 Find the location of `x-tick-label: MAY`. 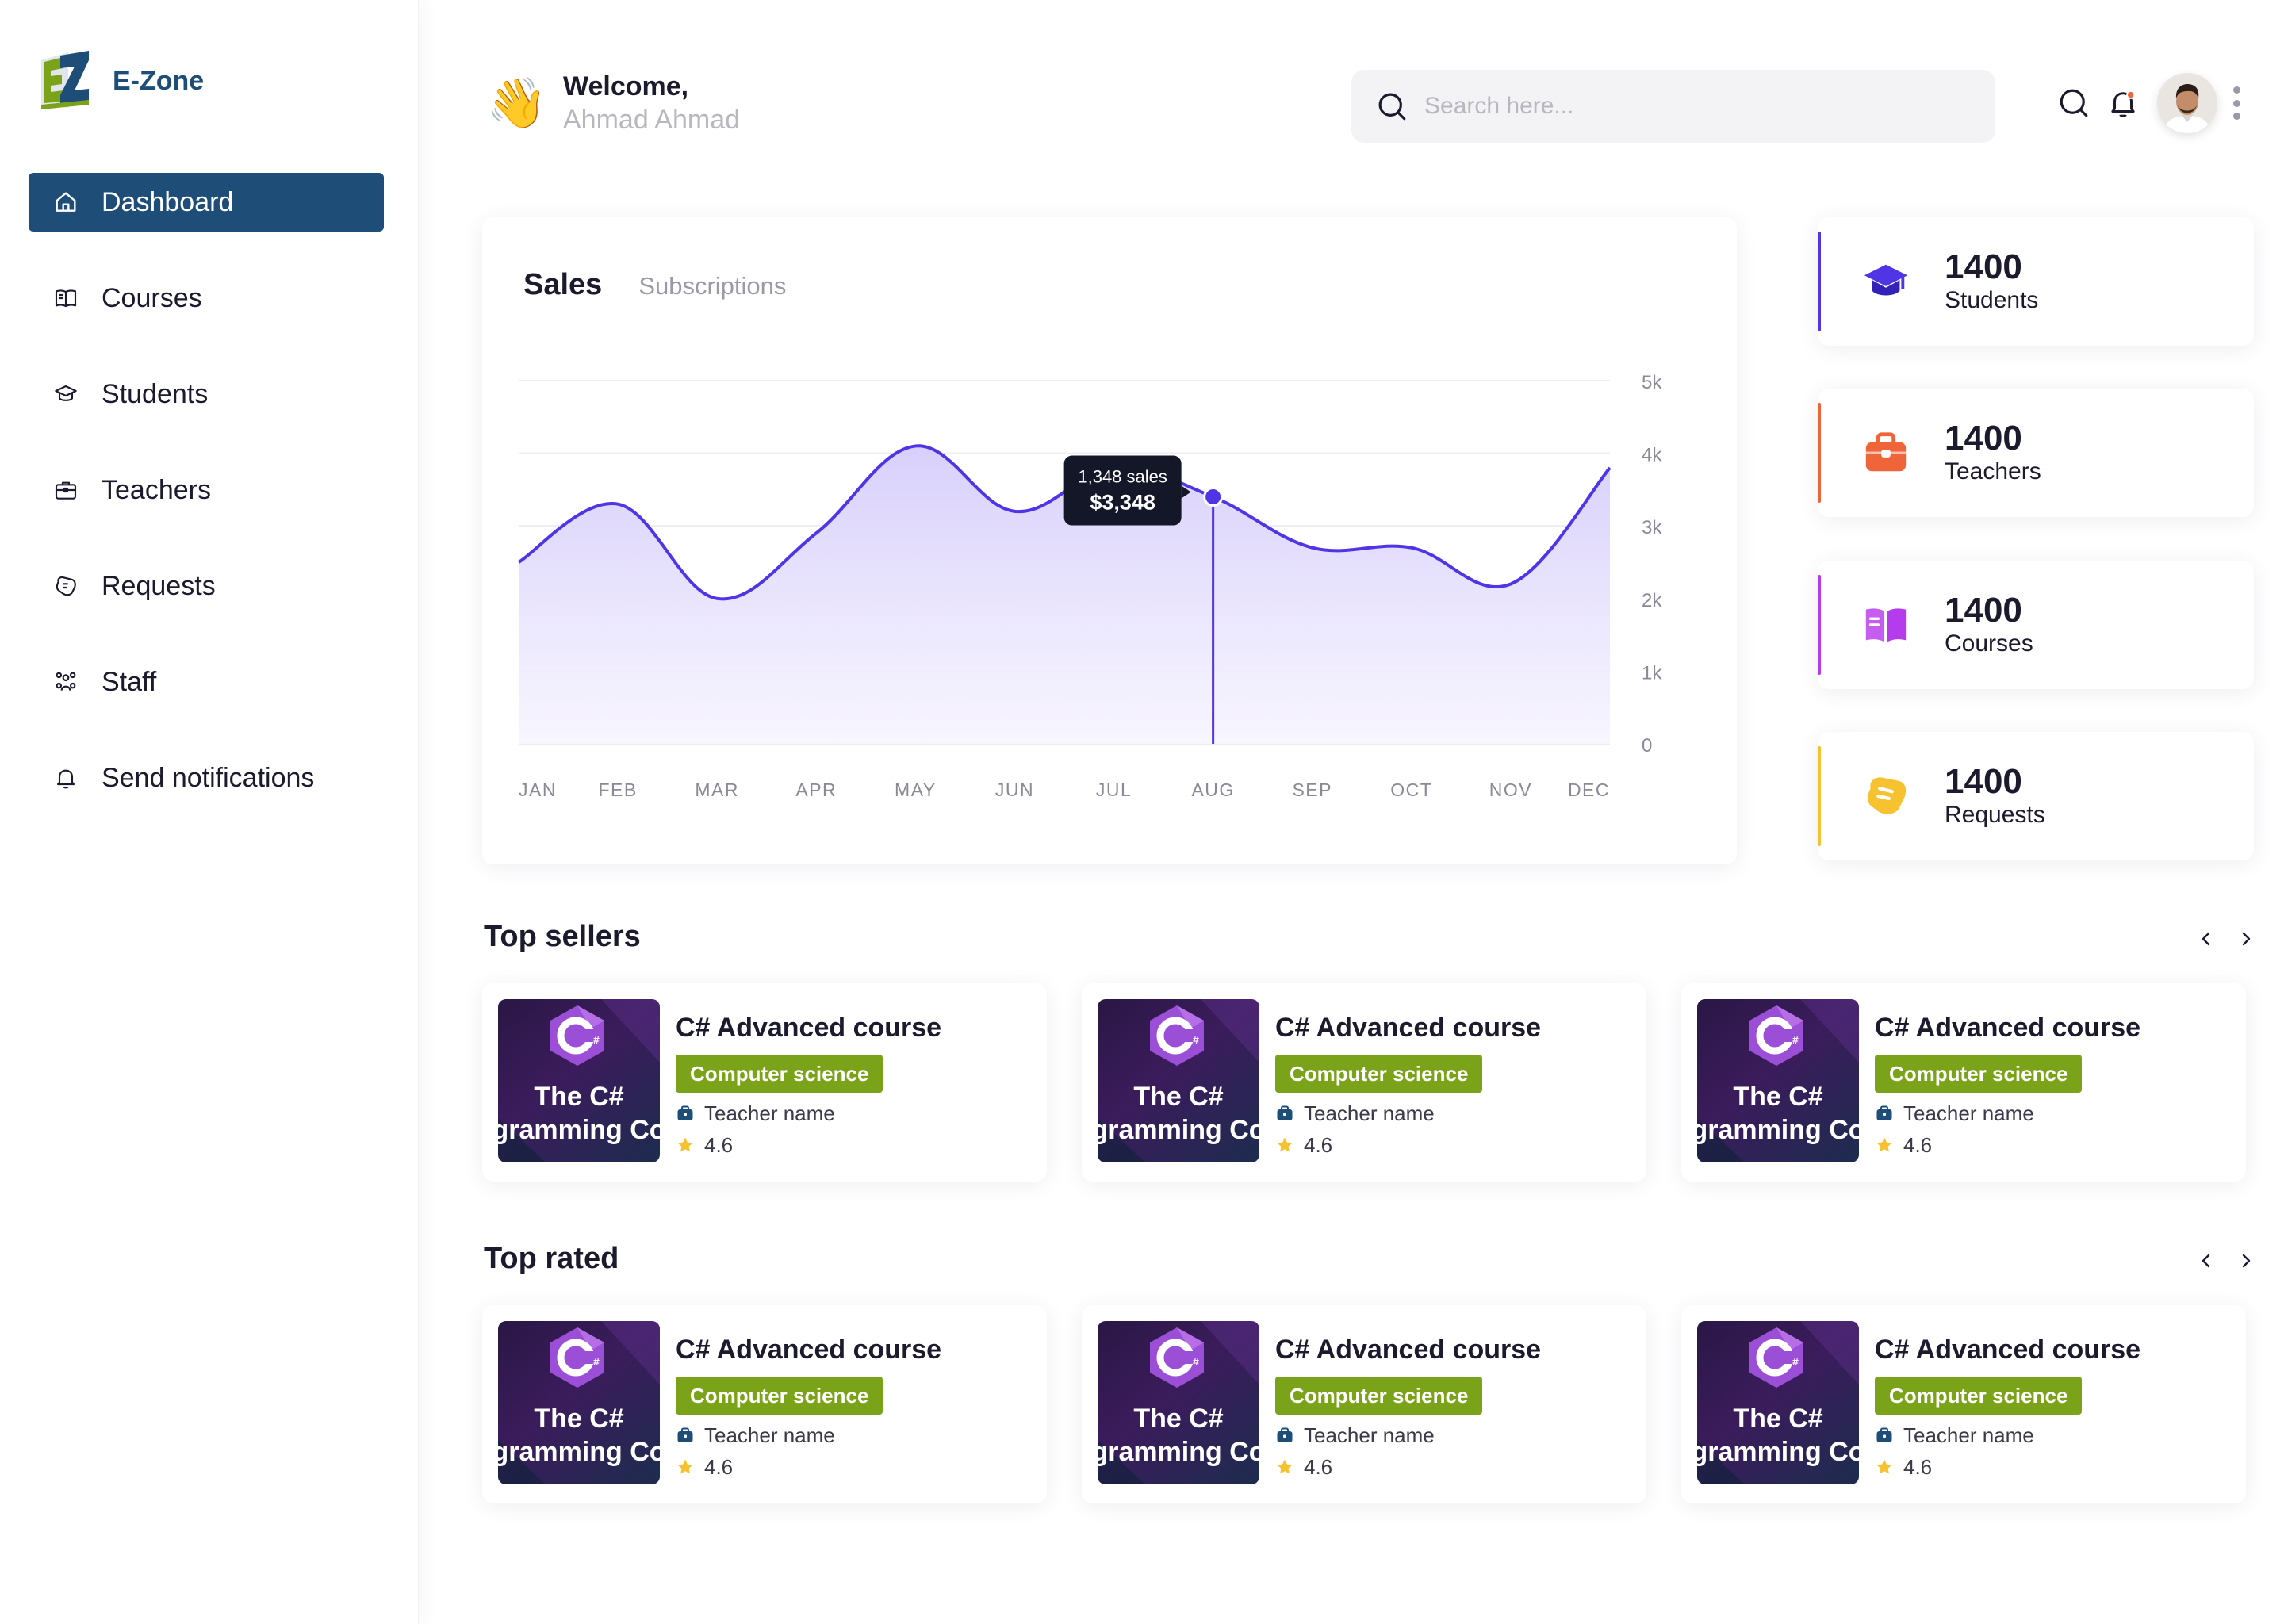

x-tick-label: MAY is located at coordinates (916, 789).